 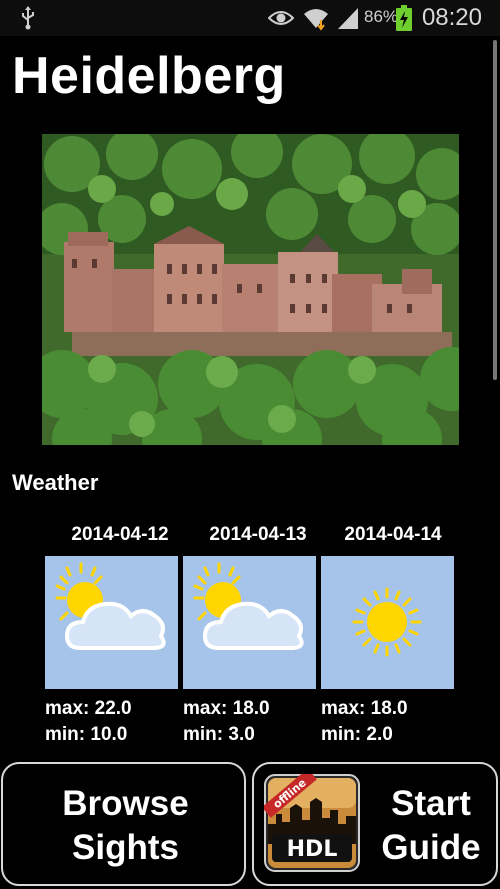 I want to click on forecast-day: 2014-04-13 max: 18.0 min: 3.0, so click(x=250, y=636).